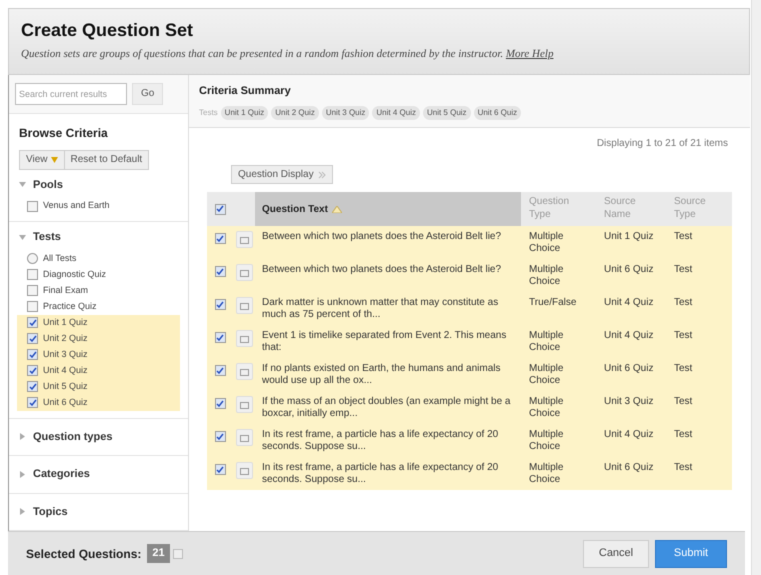 The width and height of the screenshot is (761, 575). I want to click on table-cell-text: Unit 1 Quiz, so click(628, 237).